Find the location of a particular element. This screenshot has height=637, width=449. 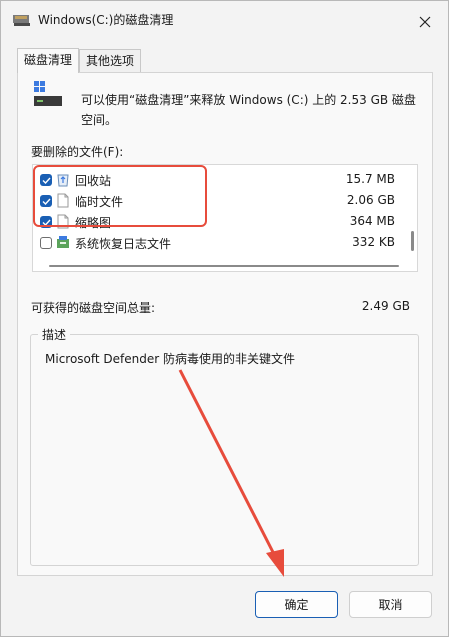

file-name: 系统恢复日志文件 is located at coordinates (123, 244).